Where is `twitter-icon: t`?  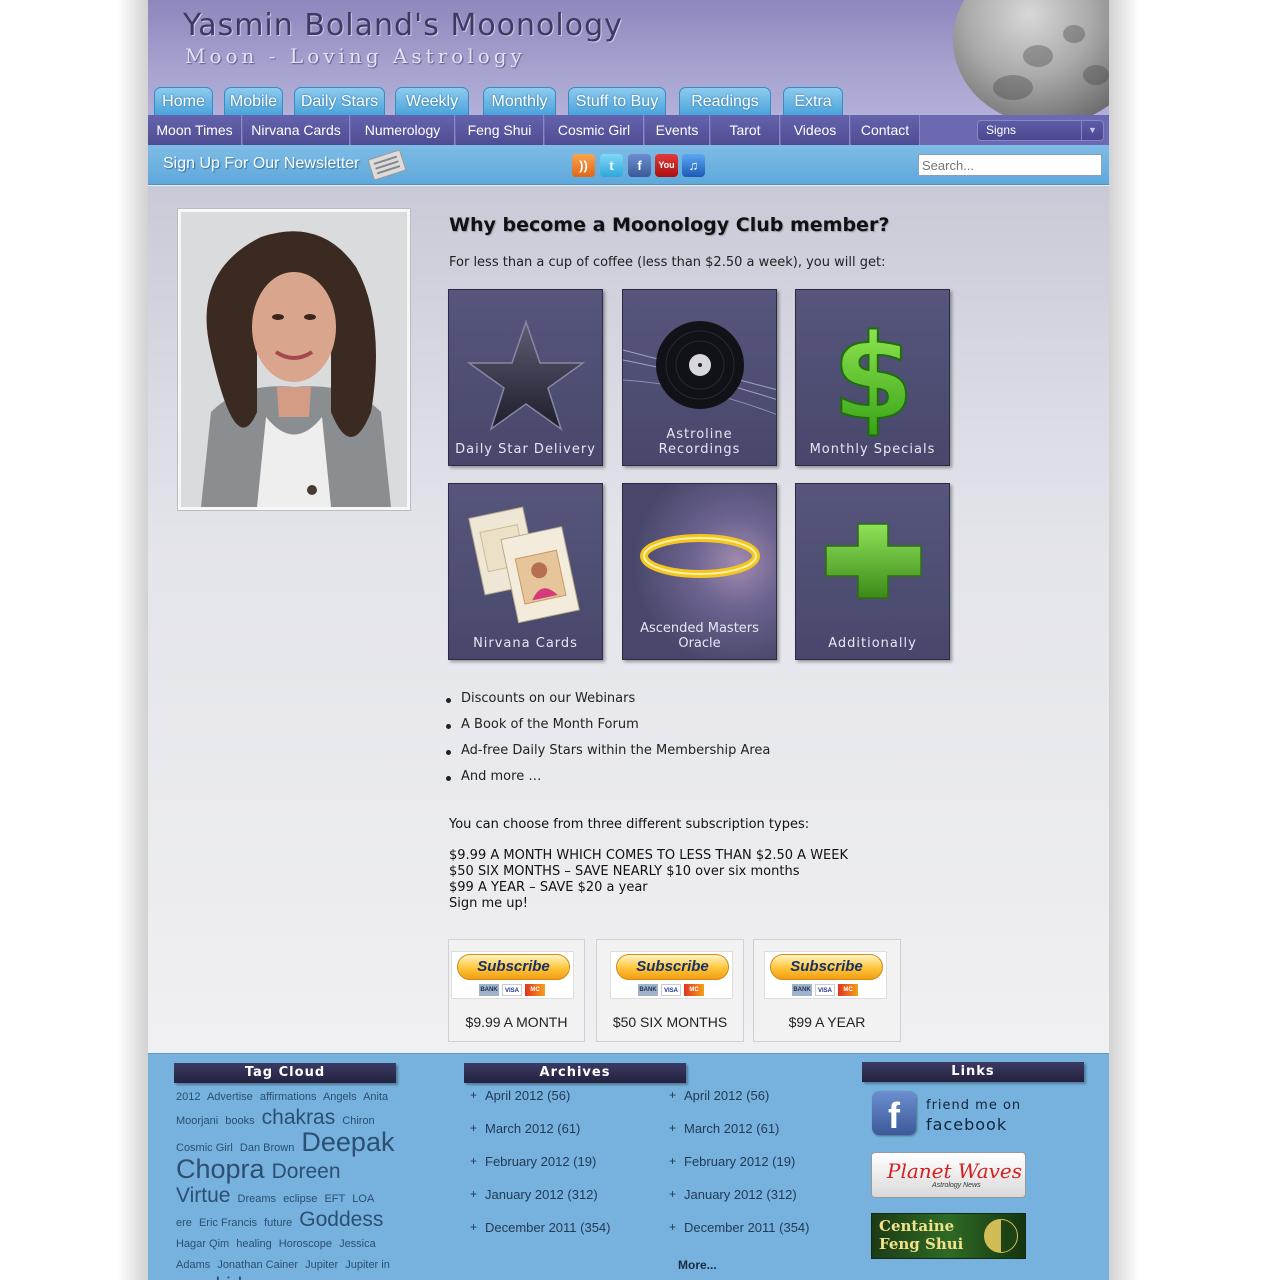
twitter-icon: t is located at coordinates (611, 165).